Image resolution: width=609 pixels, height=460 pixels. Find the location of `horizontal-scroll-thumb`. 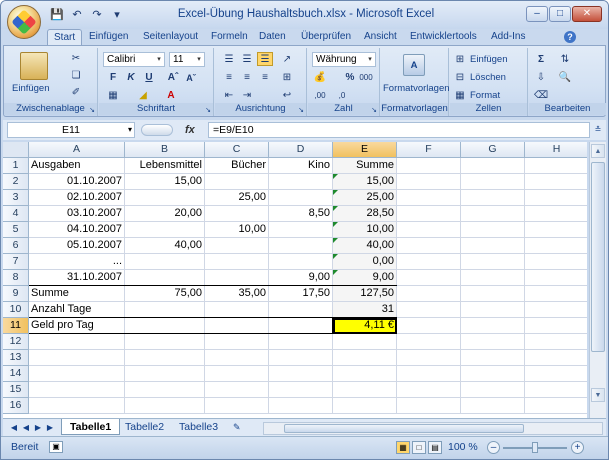

horizontal-scroll-thumb is located at coordinates (404, 428).